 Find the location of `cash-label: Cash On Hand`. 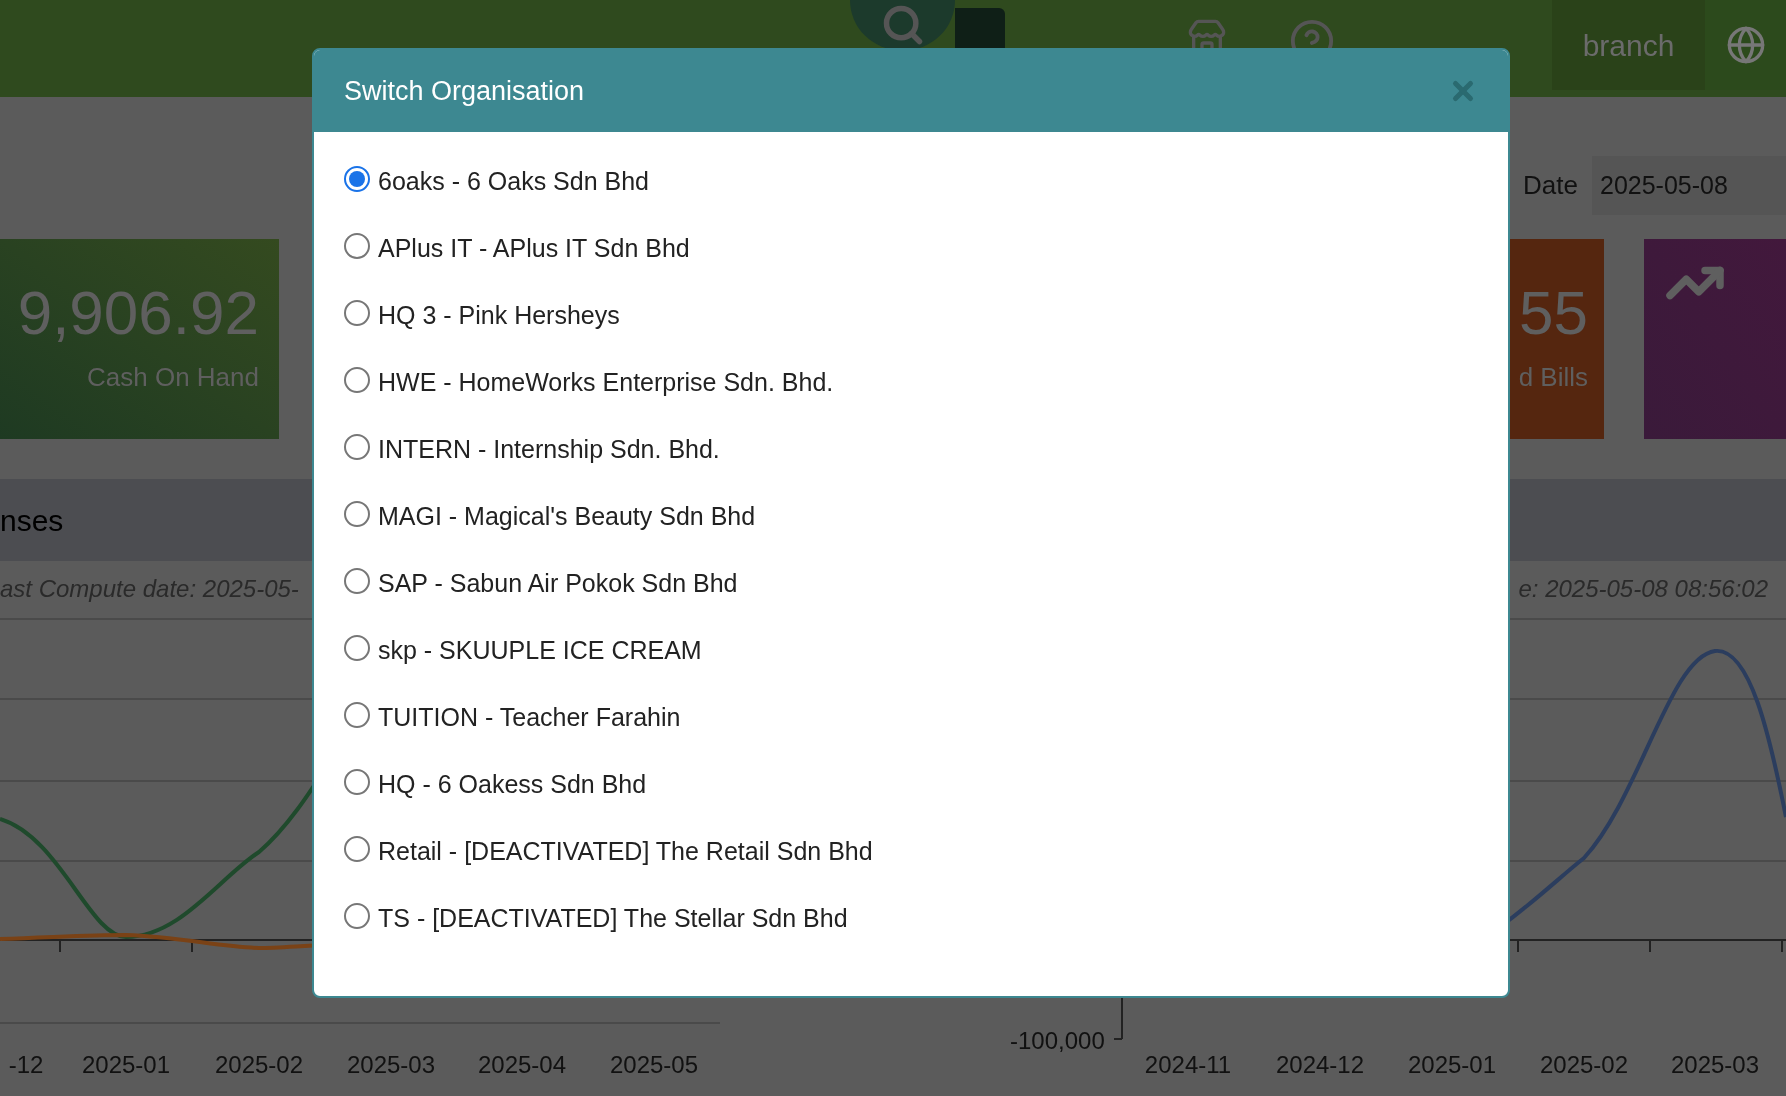

cash-label: Cash On Hand is located at coordinates (173, 377).